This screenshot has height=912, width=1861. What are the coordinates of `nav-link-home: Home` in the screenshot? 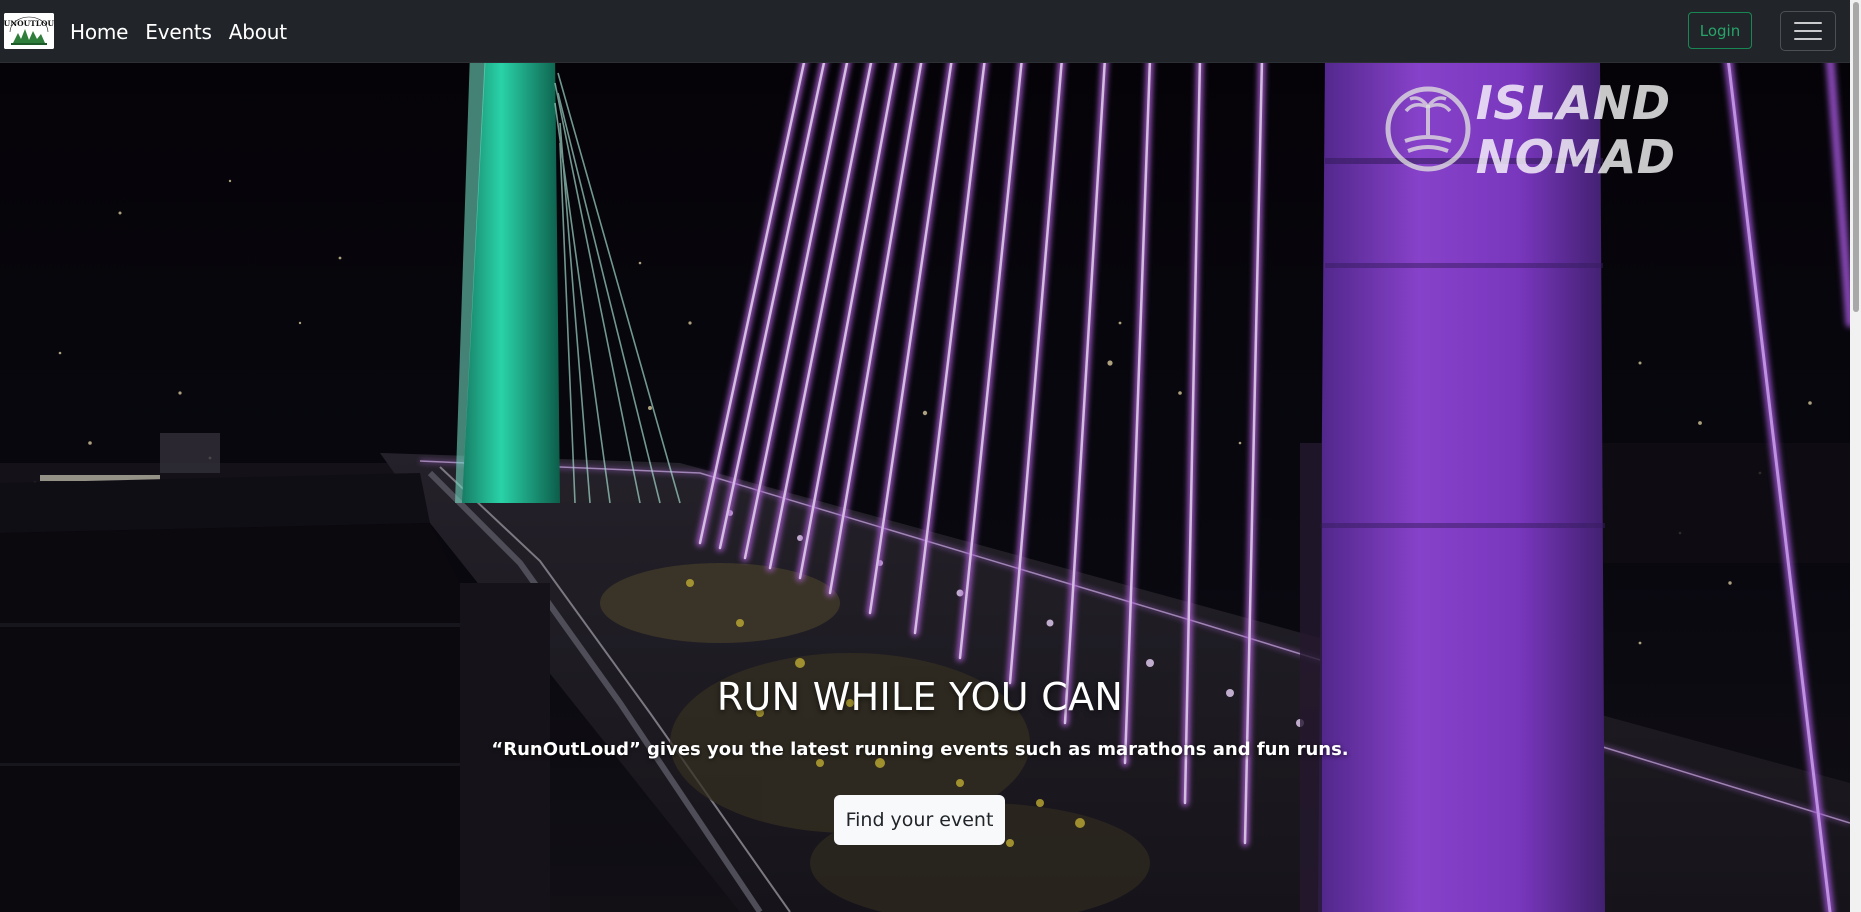 It's located at (99, 32).